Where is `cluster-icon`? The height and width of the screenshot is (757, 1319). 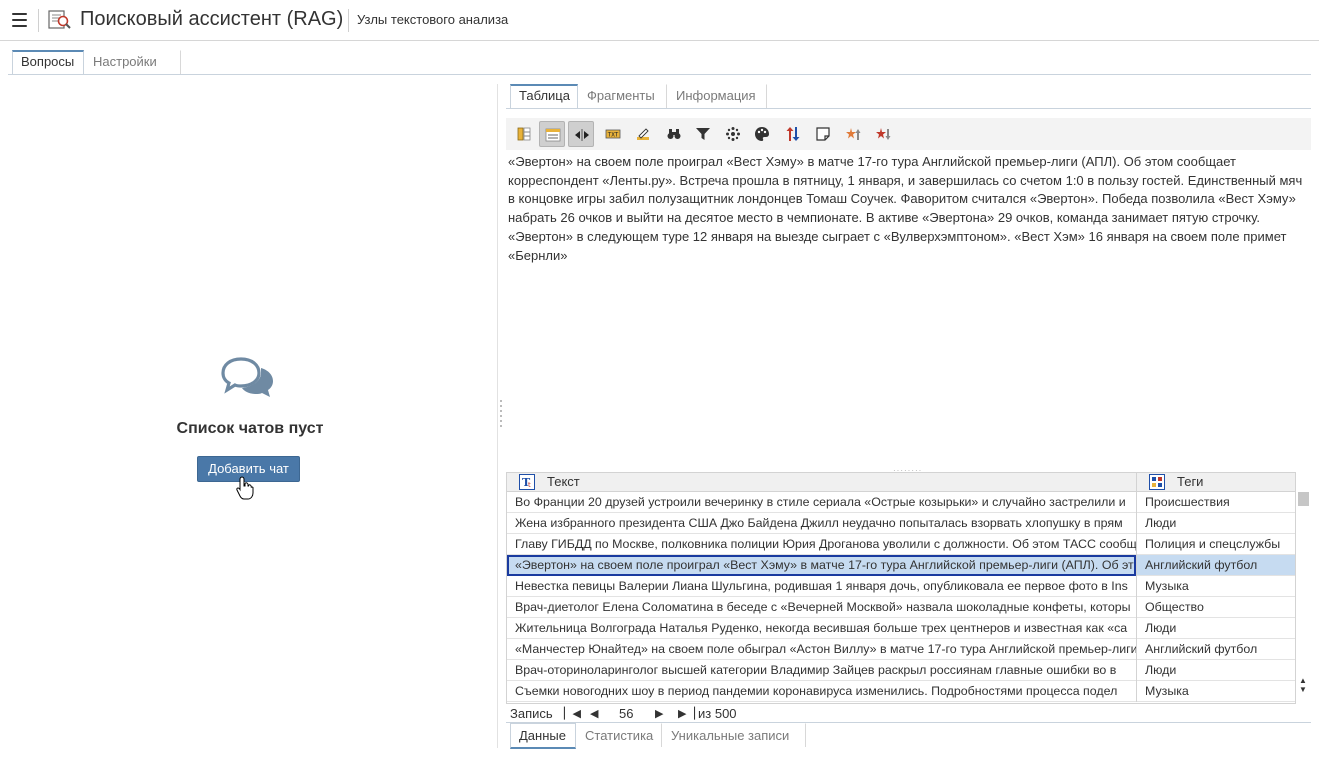 cluster-icon is located at coordinates (733, 134).